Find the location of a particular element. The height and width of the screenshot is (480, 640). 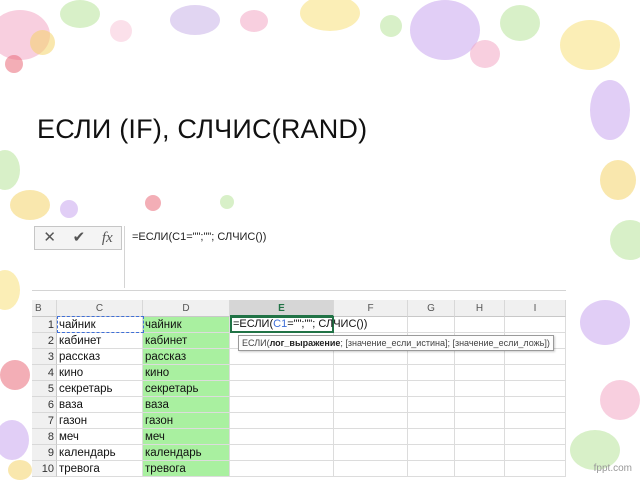

cell-c: тревога is located at coordinates (100, 469).